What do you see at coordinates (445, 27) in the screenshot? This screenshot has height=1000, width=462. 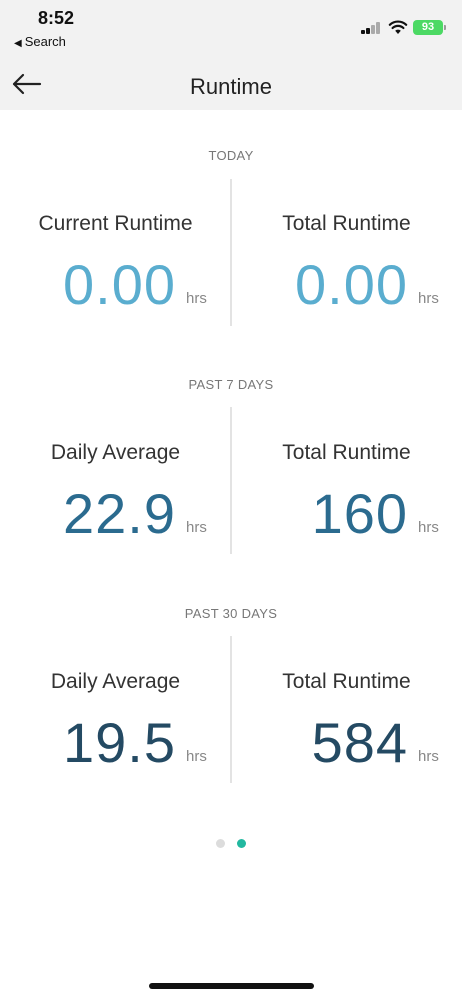 I see `battery-cap` at bounding box center [445, 27].